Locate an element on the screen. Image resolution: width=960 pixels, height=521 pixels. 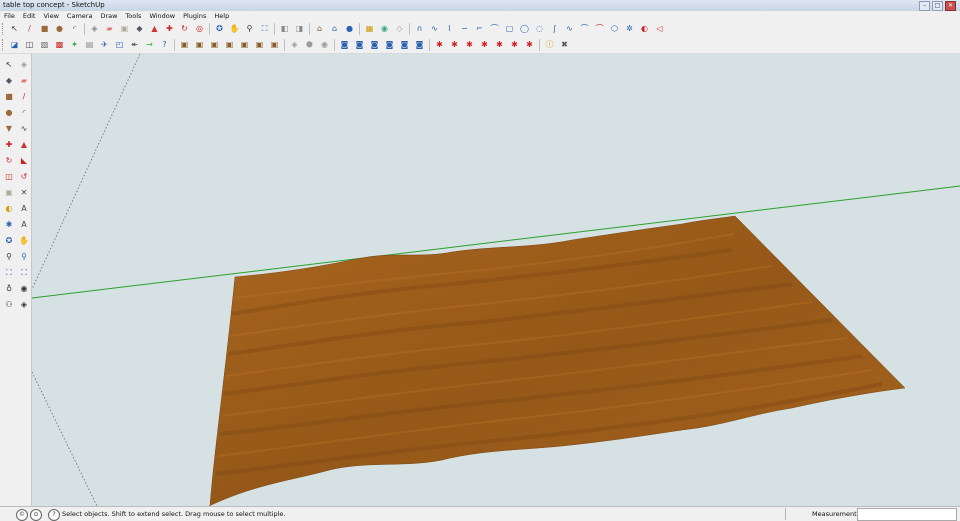
preview-google-earth-icon: ◉ is located at coordinates (385, 29).